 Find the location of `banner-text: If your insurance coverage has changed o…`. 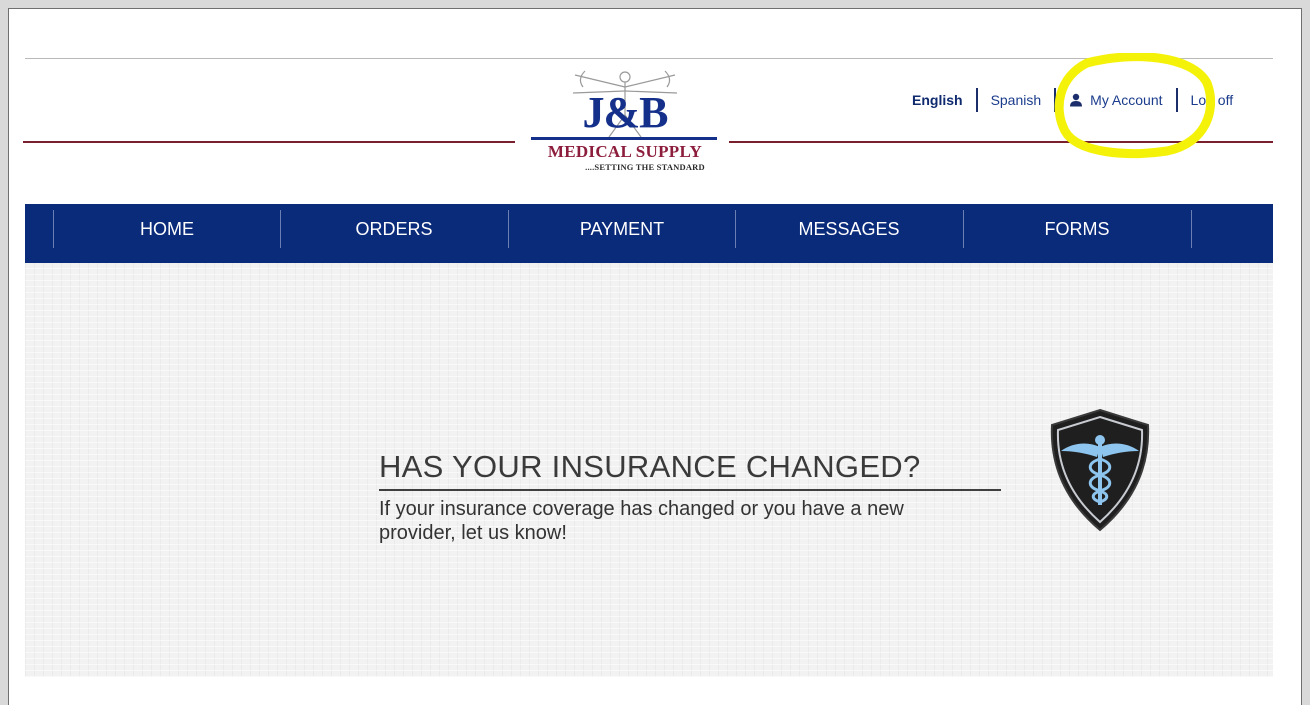

banner-text: If your insurance coverage has changed o… is located at coordinates (641, 521).